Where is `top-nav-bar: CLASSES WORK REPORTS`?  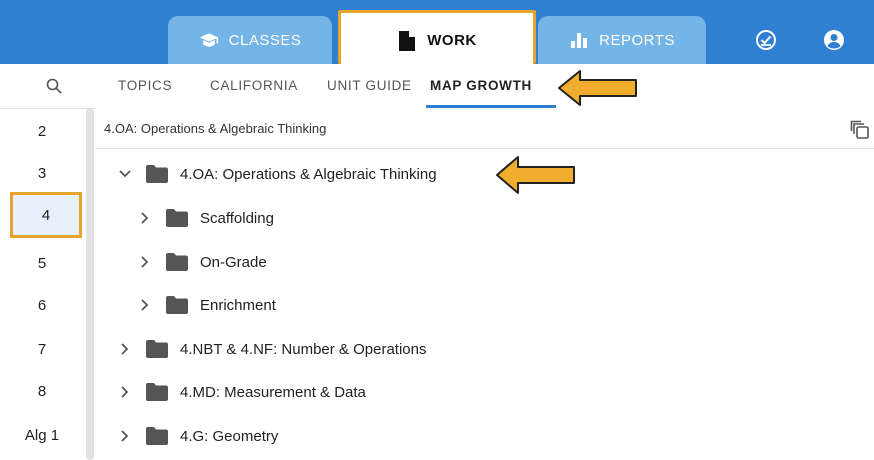 top-nav-bar: CLASSES WORK REPORTS is located at coordinates (437, 32).